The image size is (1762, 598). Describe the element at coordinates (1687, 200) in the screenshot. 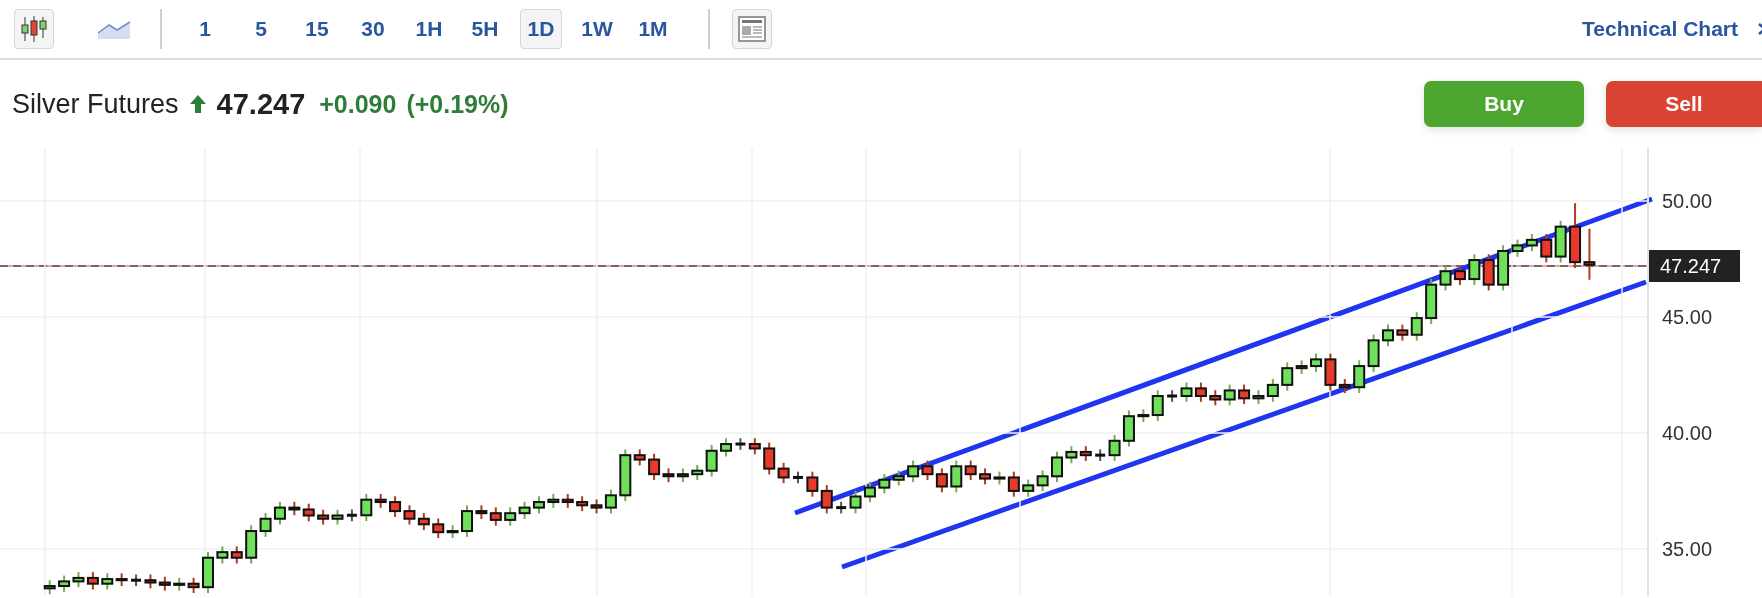

I see `axis-label: 50.00` at that location.